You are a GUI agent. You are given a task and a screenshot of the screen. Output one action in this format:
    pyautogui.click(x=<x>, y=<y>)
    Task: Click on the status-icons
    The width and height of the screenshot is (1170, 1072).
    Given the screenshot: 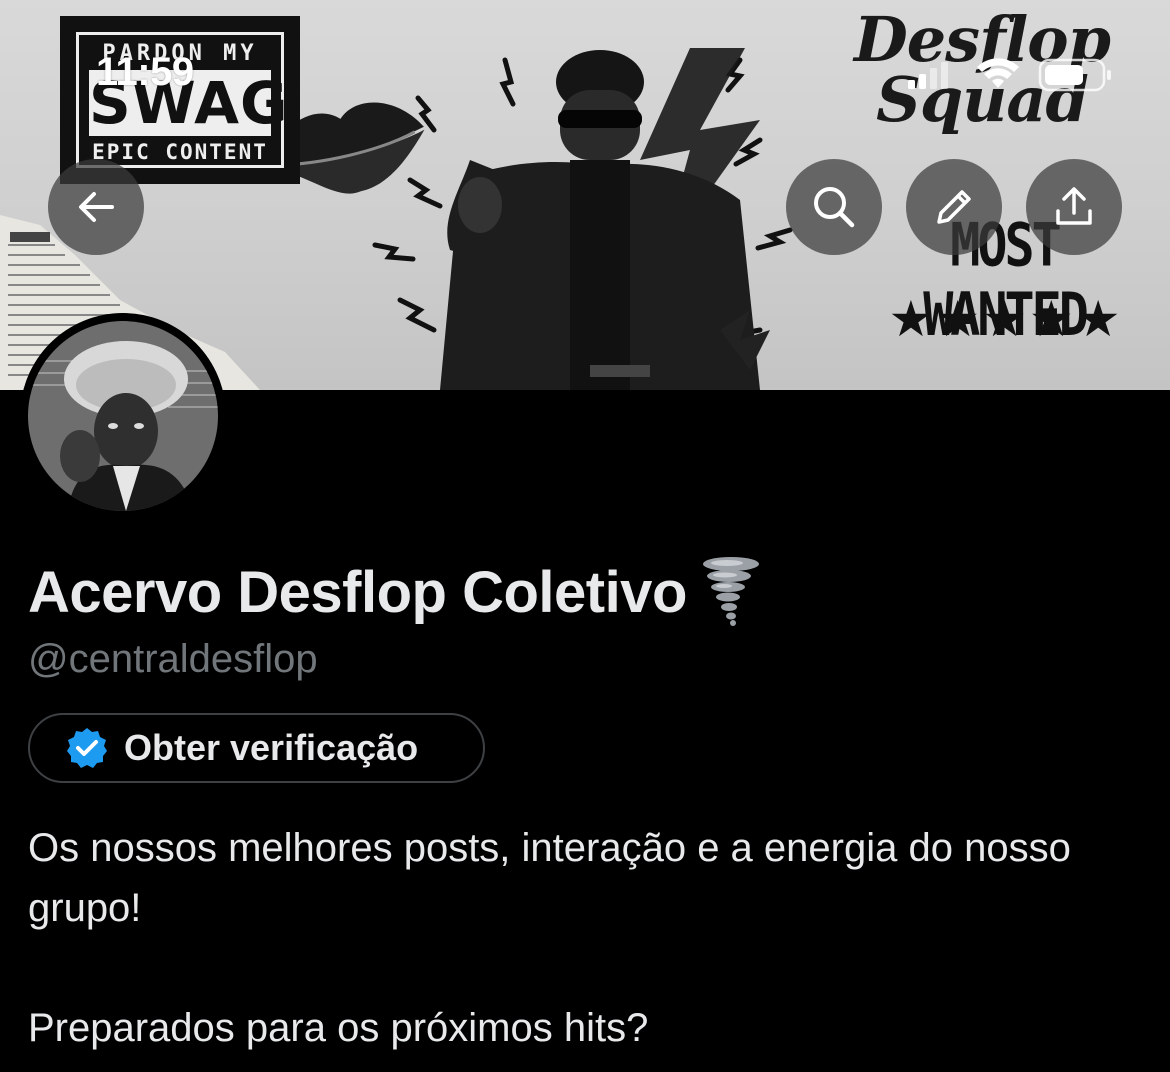 What is the action you would take?
    pyautogui.click(x=1009, y=75)
    